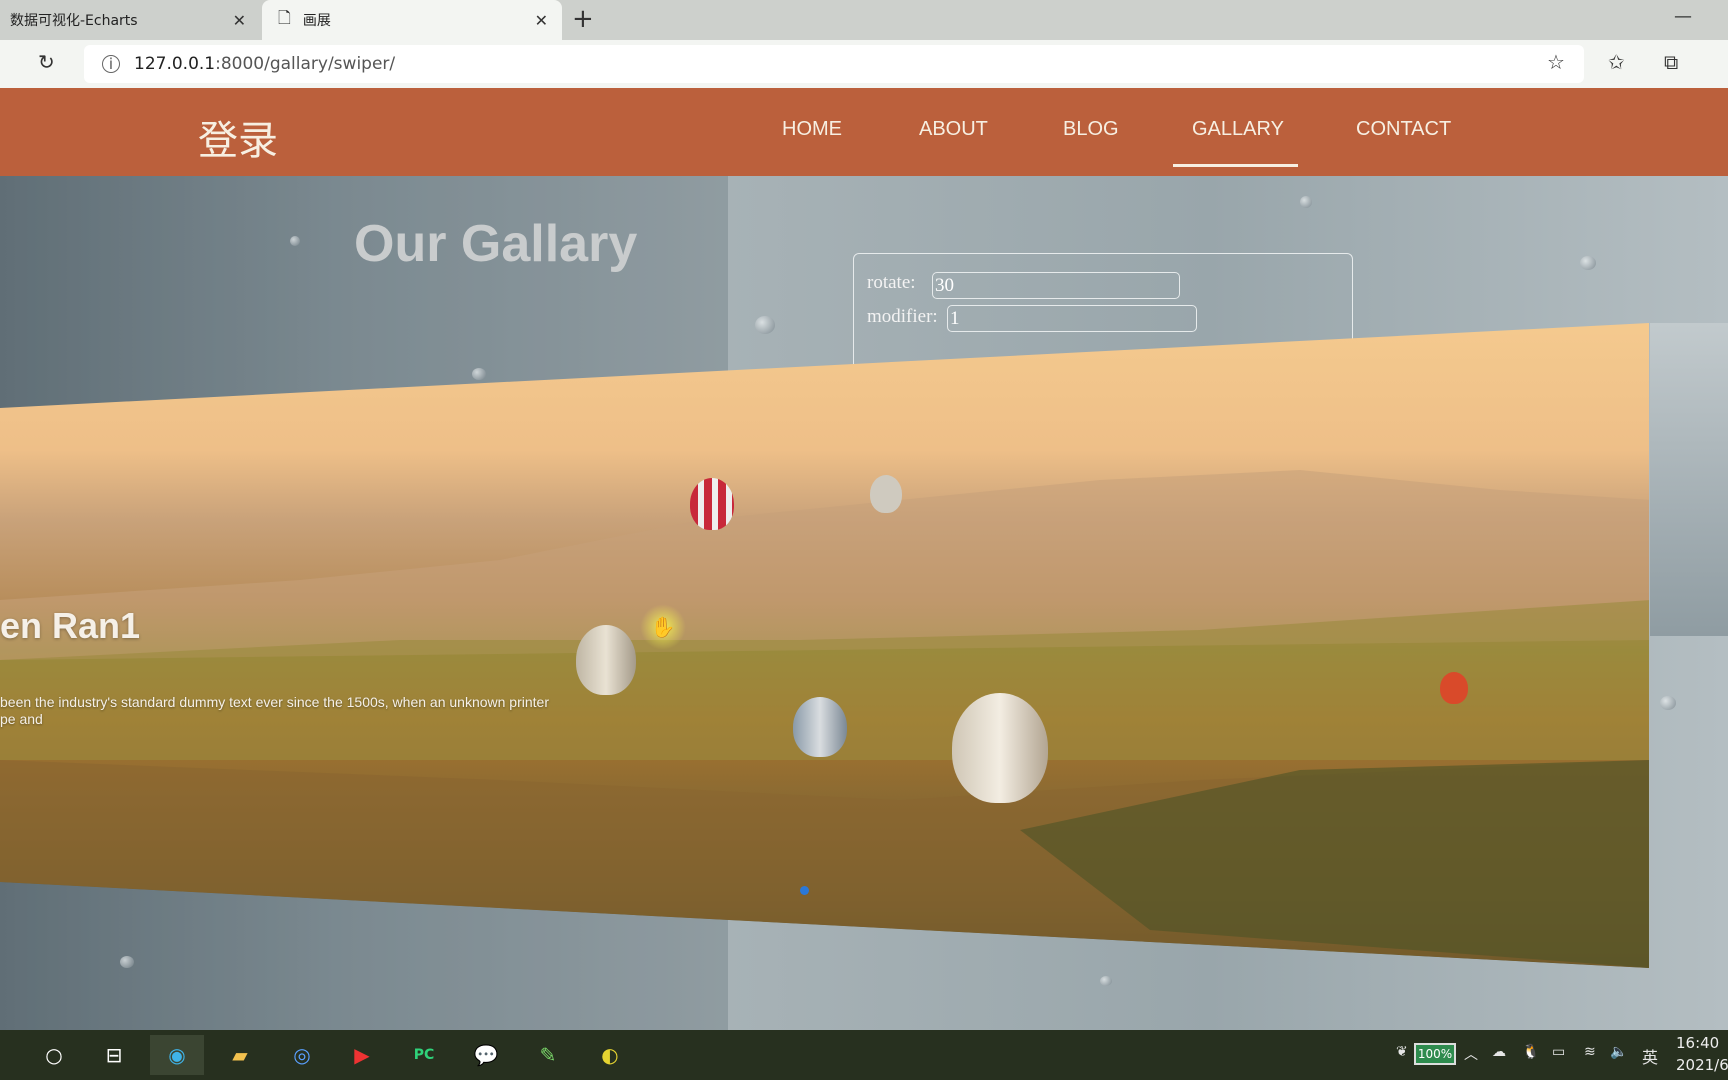 The width and height of the screenshot is (1728, 1080). I want to click on pycharm-icon: PC, so click(424, 1055).